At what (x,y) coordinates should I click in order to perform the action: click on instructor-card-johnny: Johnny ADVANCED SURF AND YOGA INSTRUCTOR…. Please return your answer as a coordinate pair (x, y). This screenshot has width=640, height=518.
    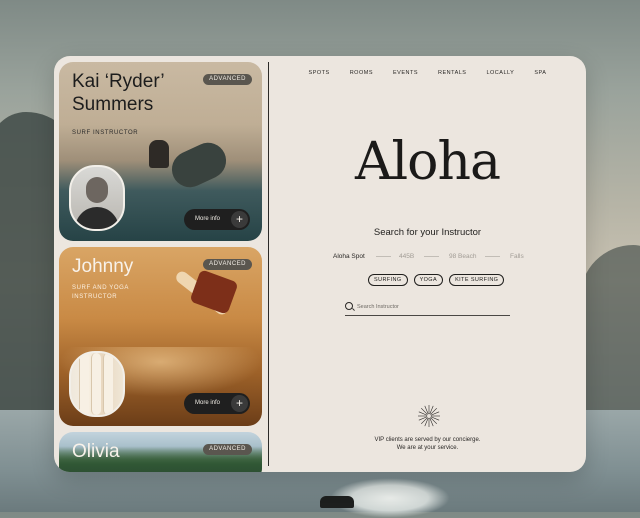
    Looking at the image, I should click on (160, 336).